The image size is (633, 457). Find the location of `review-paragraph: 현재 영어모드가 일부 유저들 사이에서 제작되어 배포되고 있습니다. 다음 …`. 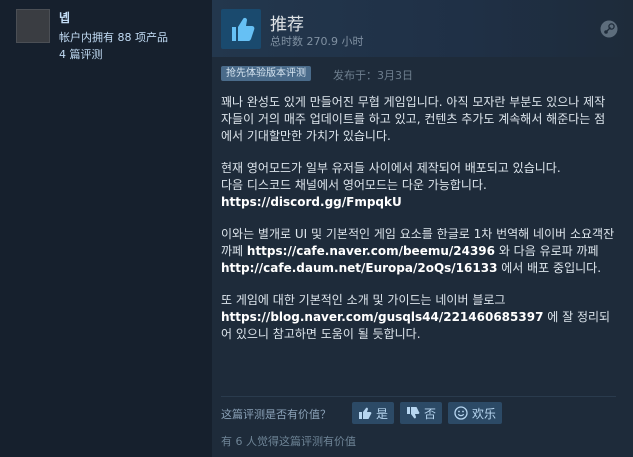

review-paragraph: 현재 영어모드가 일부 유저들 사이에서 제작되어 배포되고 있습니다. 다음 … is located at coordinates (418, 185).